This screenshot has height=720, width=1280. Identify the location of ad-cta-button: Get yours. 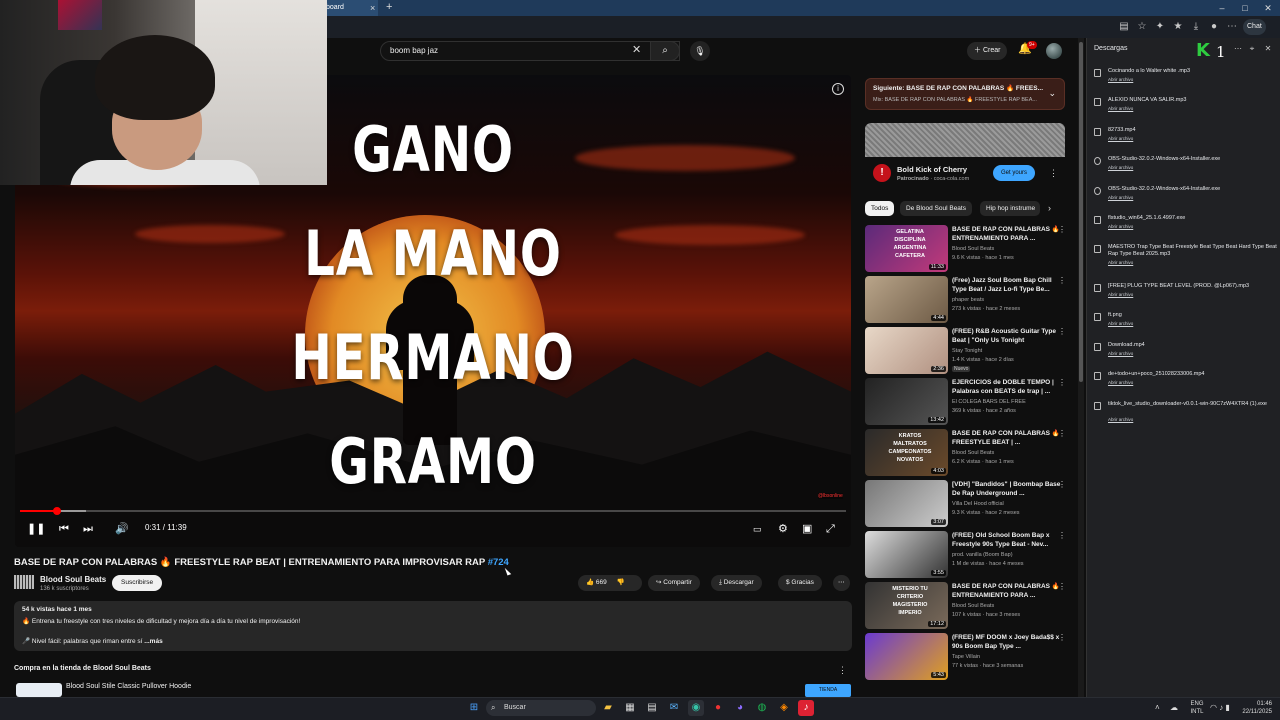
(1014, 173).